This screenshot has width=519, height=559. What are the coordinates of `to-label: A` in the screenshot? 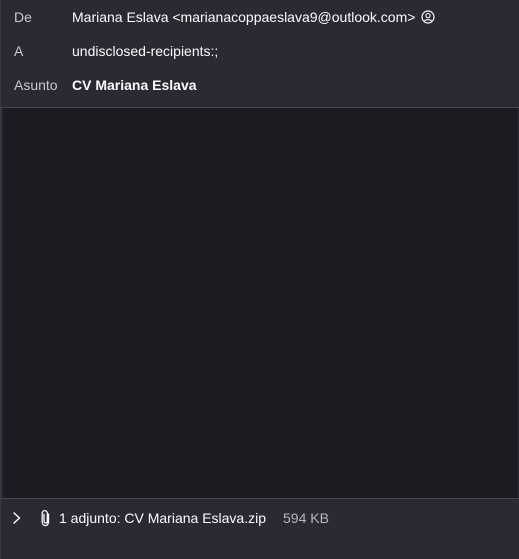 It's located at (19, 51).